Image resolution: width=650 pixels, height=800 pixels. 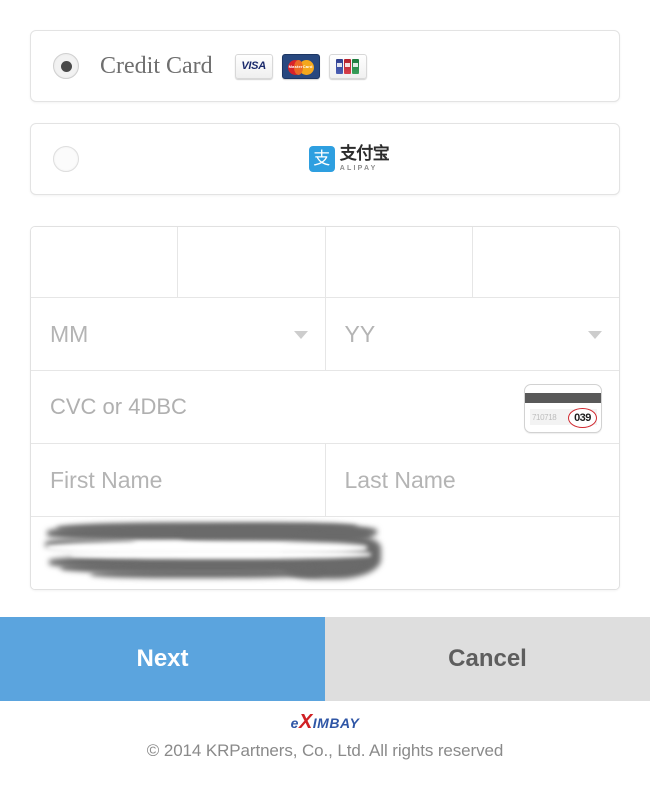 I want to click on action-bar: Next Cancel, so click(x=325, y=659).